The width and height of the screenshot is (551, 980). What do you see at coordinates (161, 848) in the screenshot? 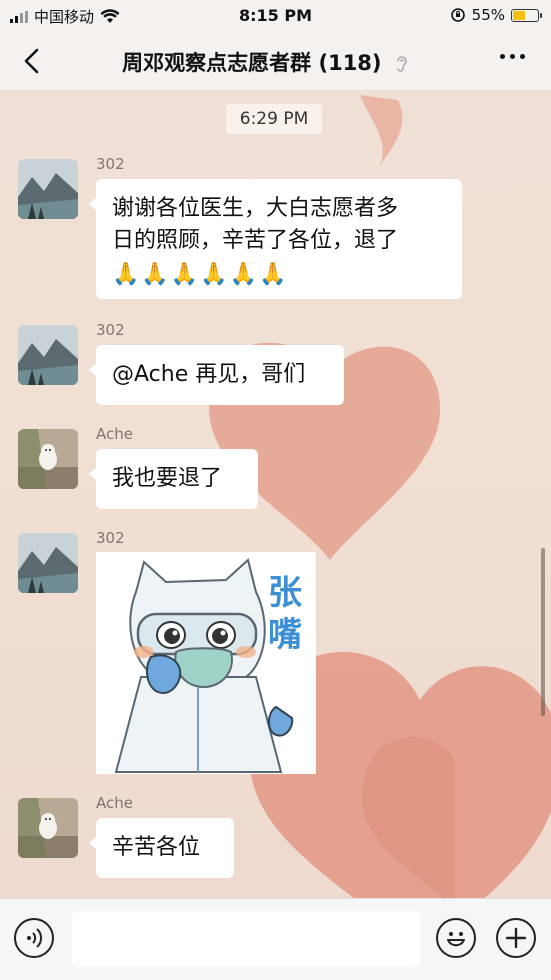
I see `message-bubble: 辛苦各位` at bounding box center [161, 848].